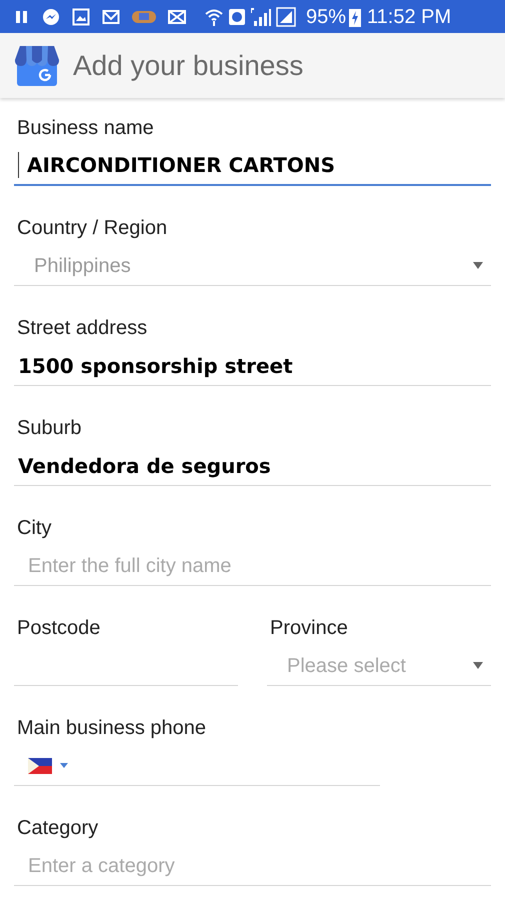 Image resolution: width=505 pixels, height=897 pixels. I want to click on mail-icon, so click(111, 16).